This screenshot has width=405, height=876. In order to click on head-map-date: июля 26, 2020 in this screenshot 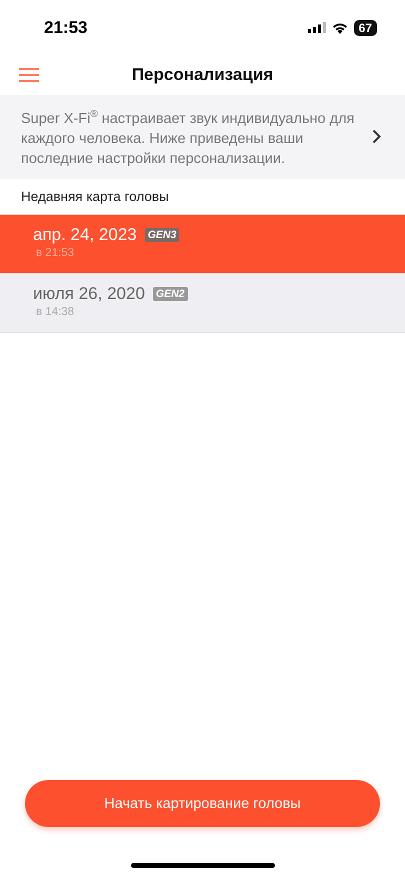, I will do `click(89, 294)`.